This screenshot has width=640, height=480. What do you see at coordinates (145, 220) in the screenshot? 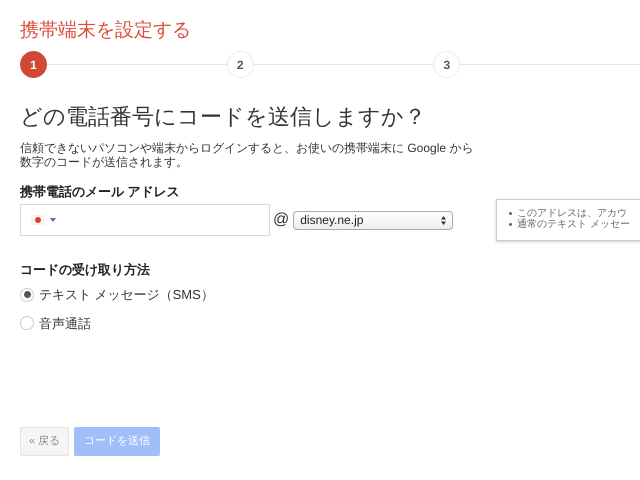
I see `phone-field` at bounding box center [145, 220].